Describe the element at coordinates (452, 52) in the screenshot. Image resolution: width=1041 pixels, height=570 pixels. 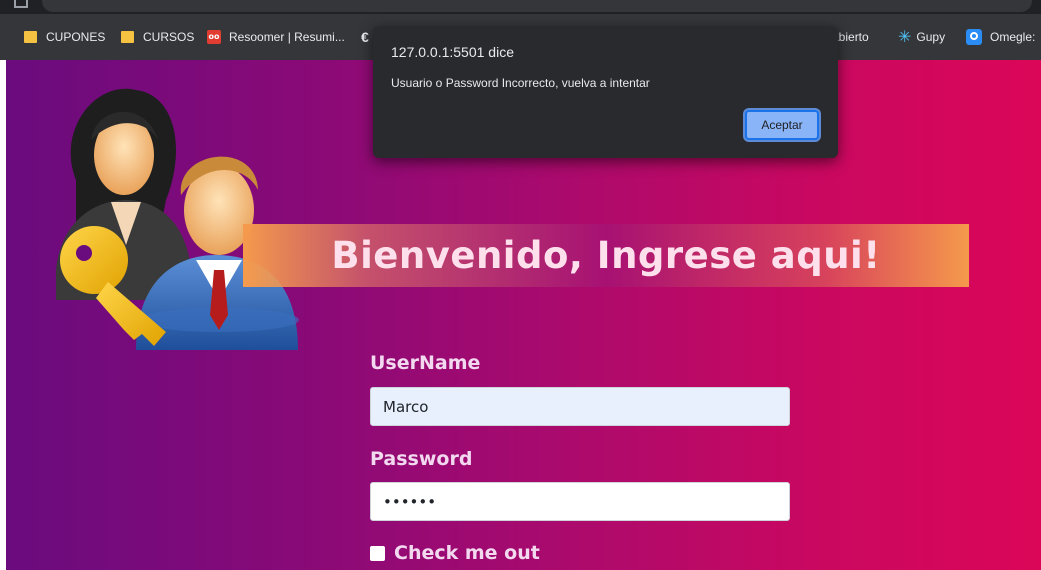
I see `alert-title: 127.0.0.1:5501 dice` at that location.